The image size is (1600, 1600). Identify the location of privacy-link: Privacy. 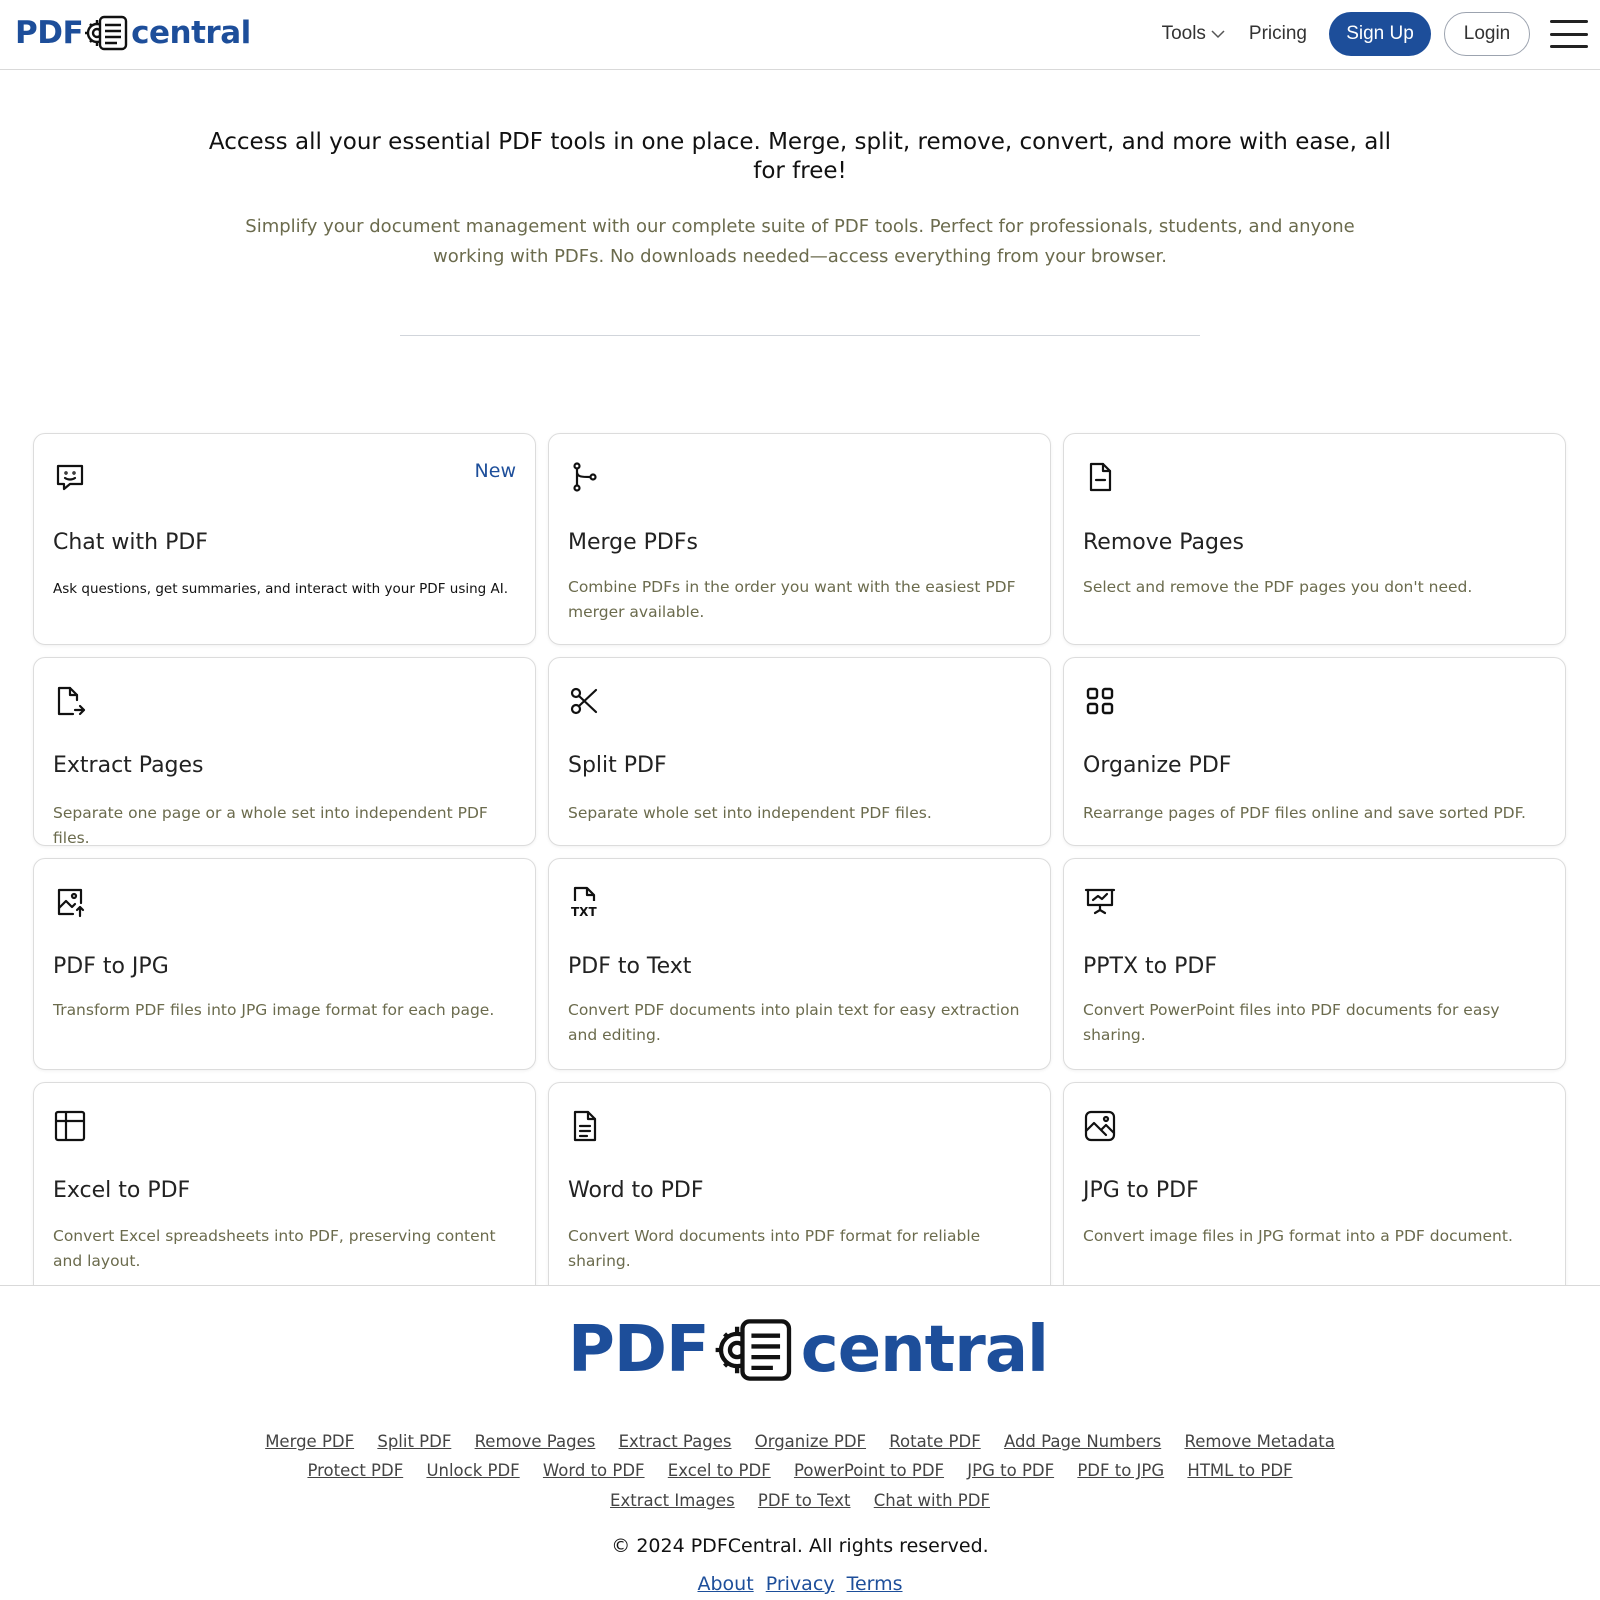
(800, 1584).